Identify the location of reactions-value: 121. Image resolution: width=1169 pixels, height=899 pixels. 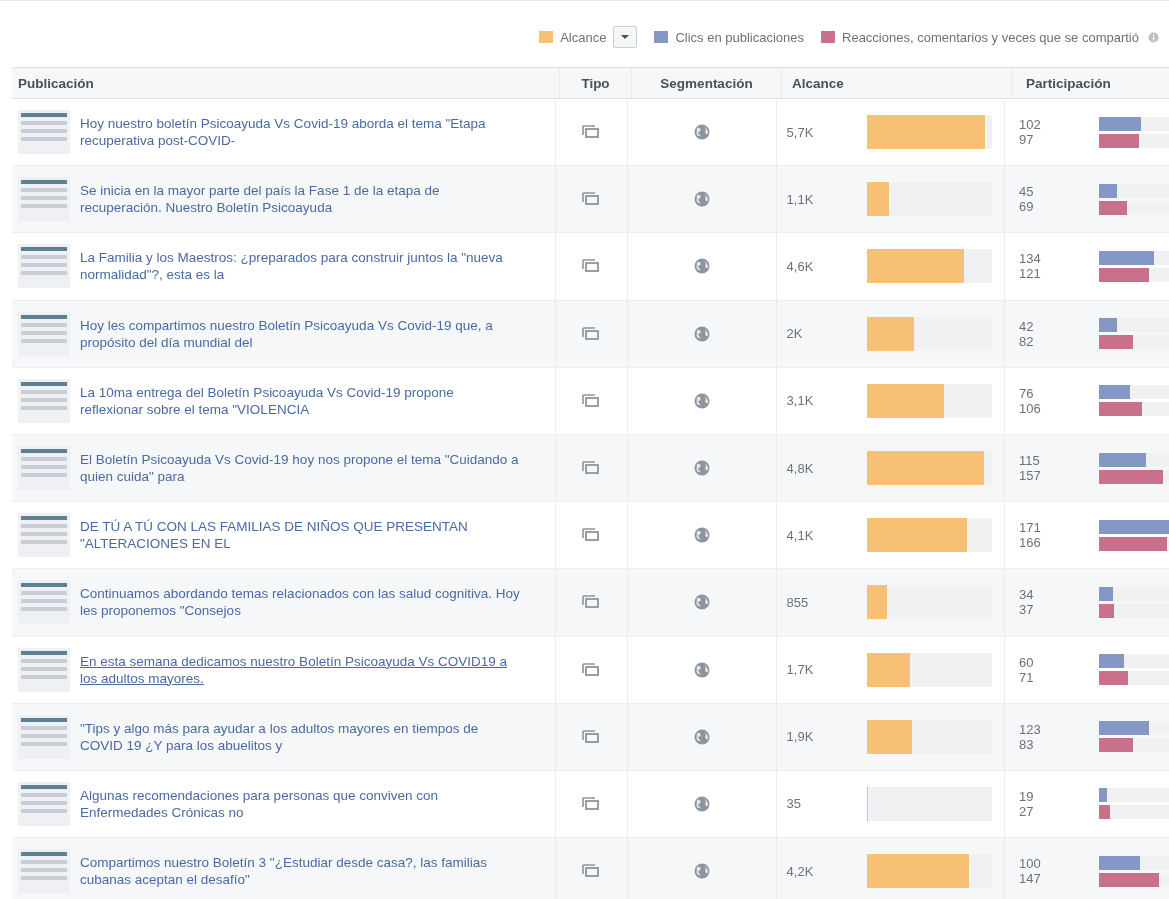
(1030, 274).